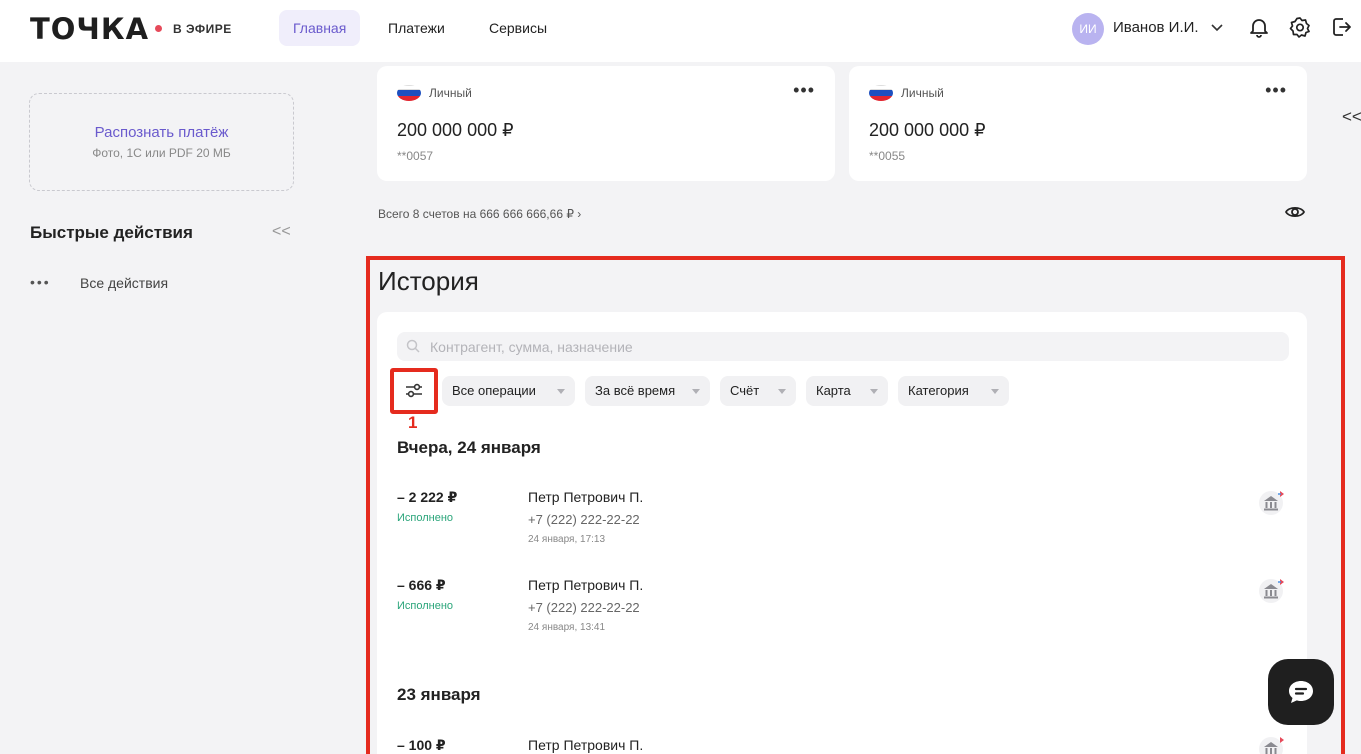 This screenshot has height=754, width=1361. What do you see at coordinates (161, 132) in the screenshot?
I see `recognize-payment-title: Распознать платёж` at bounding box center [161, 132].